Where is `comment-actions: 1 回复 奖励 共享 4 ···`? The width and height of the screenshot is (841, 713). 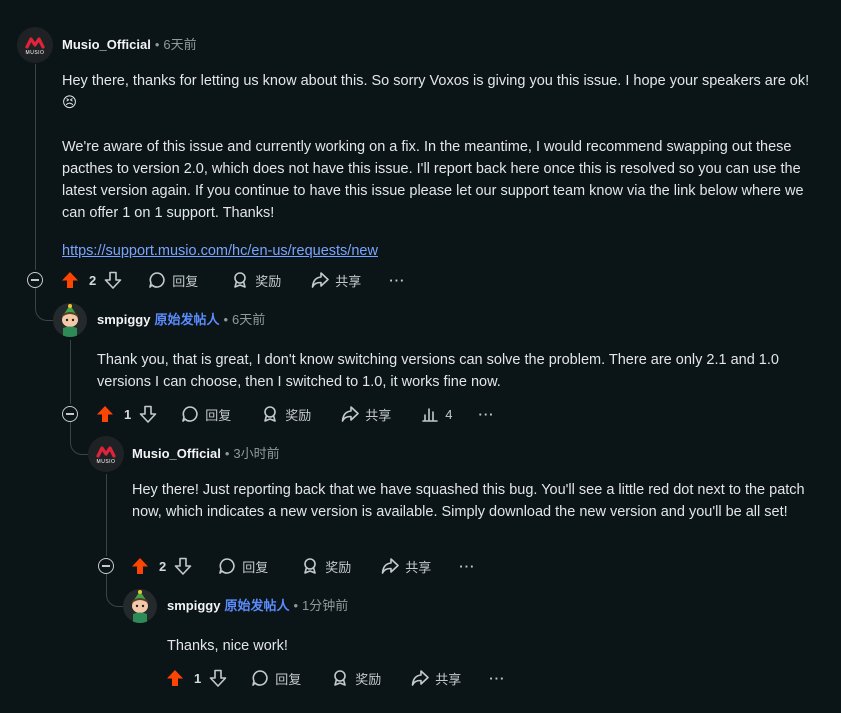
comment-actions: 1 回复 奖励 共享 4 ··· is located at coordinates (295, 414).